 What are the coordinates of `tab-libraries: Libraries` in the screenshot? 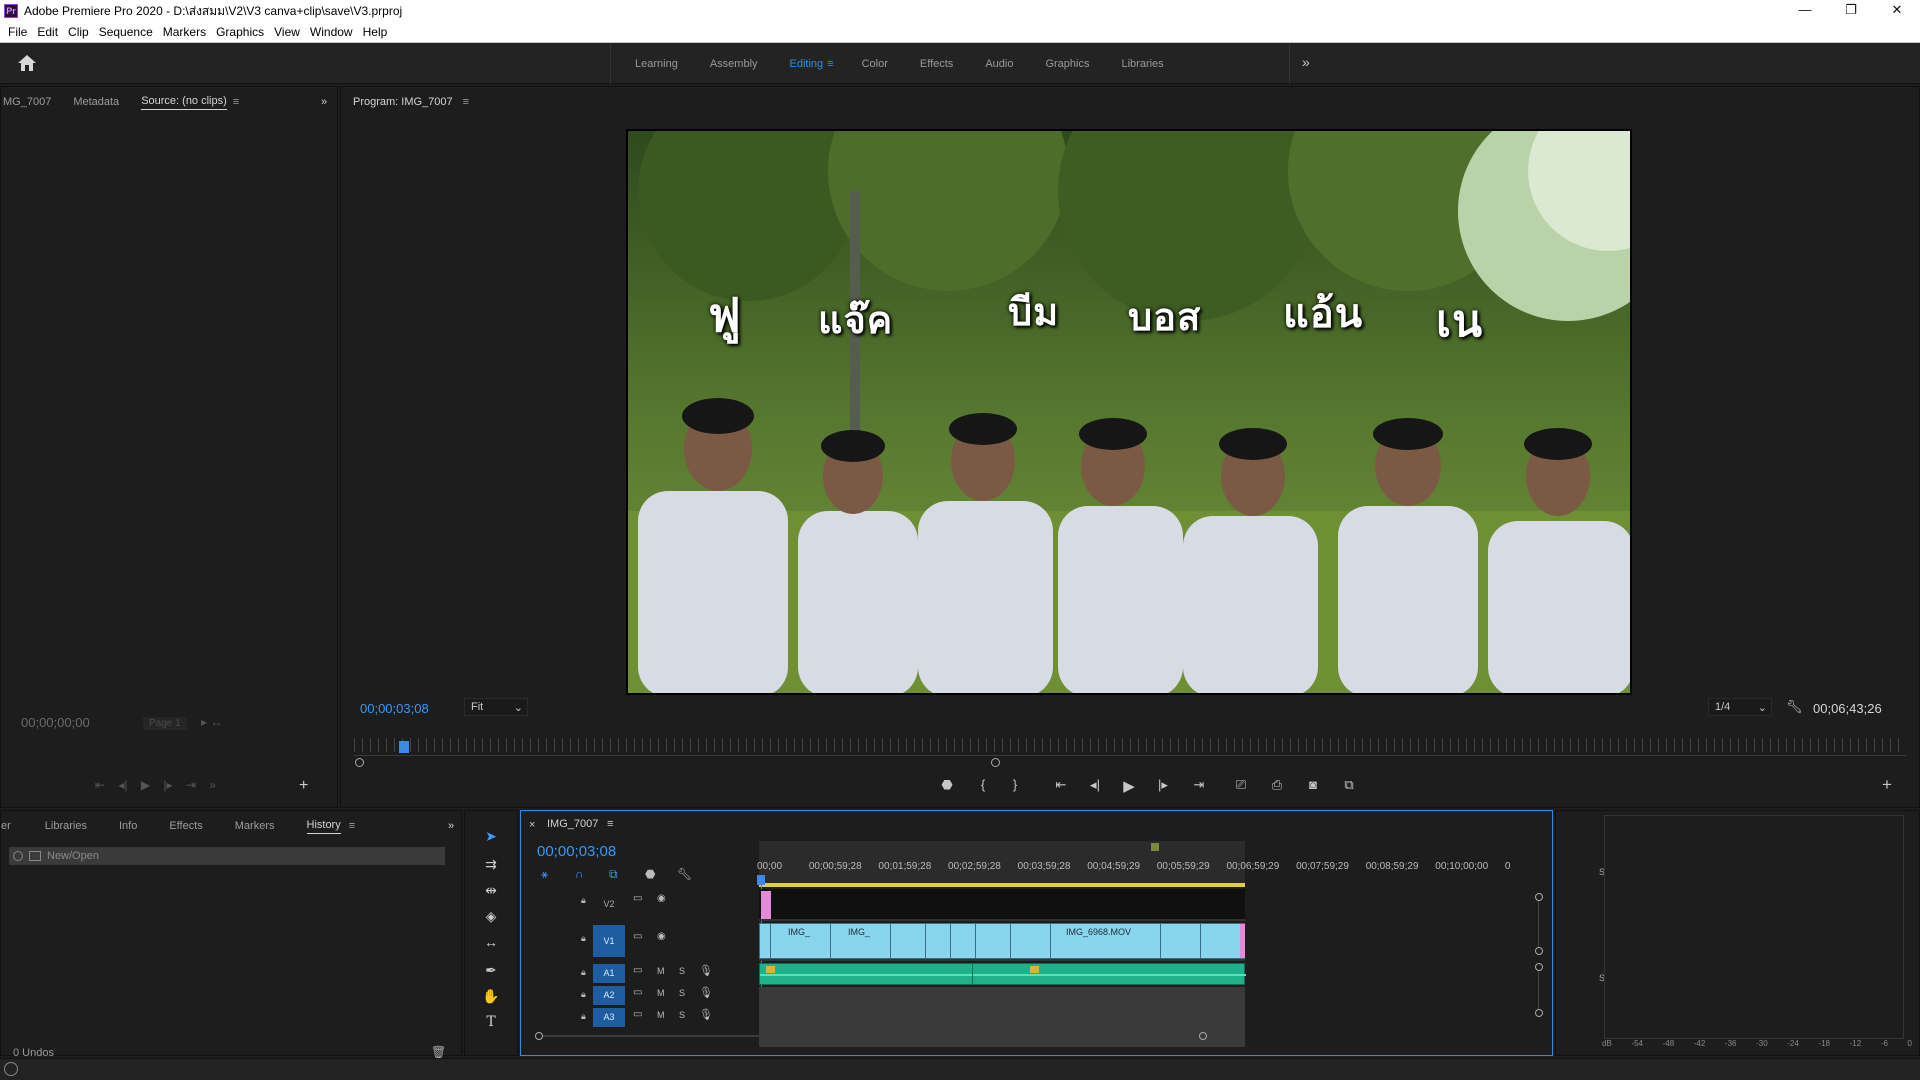 It's located at (66, 826).